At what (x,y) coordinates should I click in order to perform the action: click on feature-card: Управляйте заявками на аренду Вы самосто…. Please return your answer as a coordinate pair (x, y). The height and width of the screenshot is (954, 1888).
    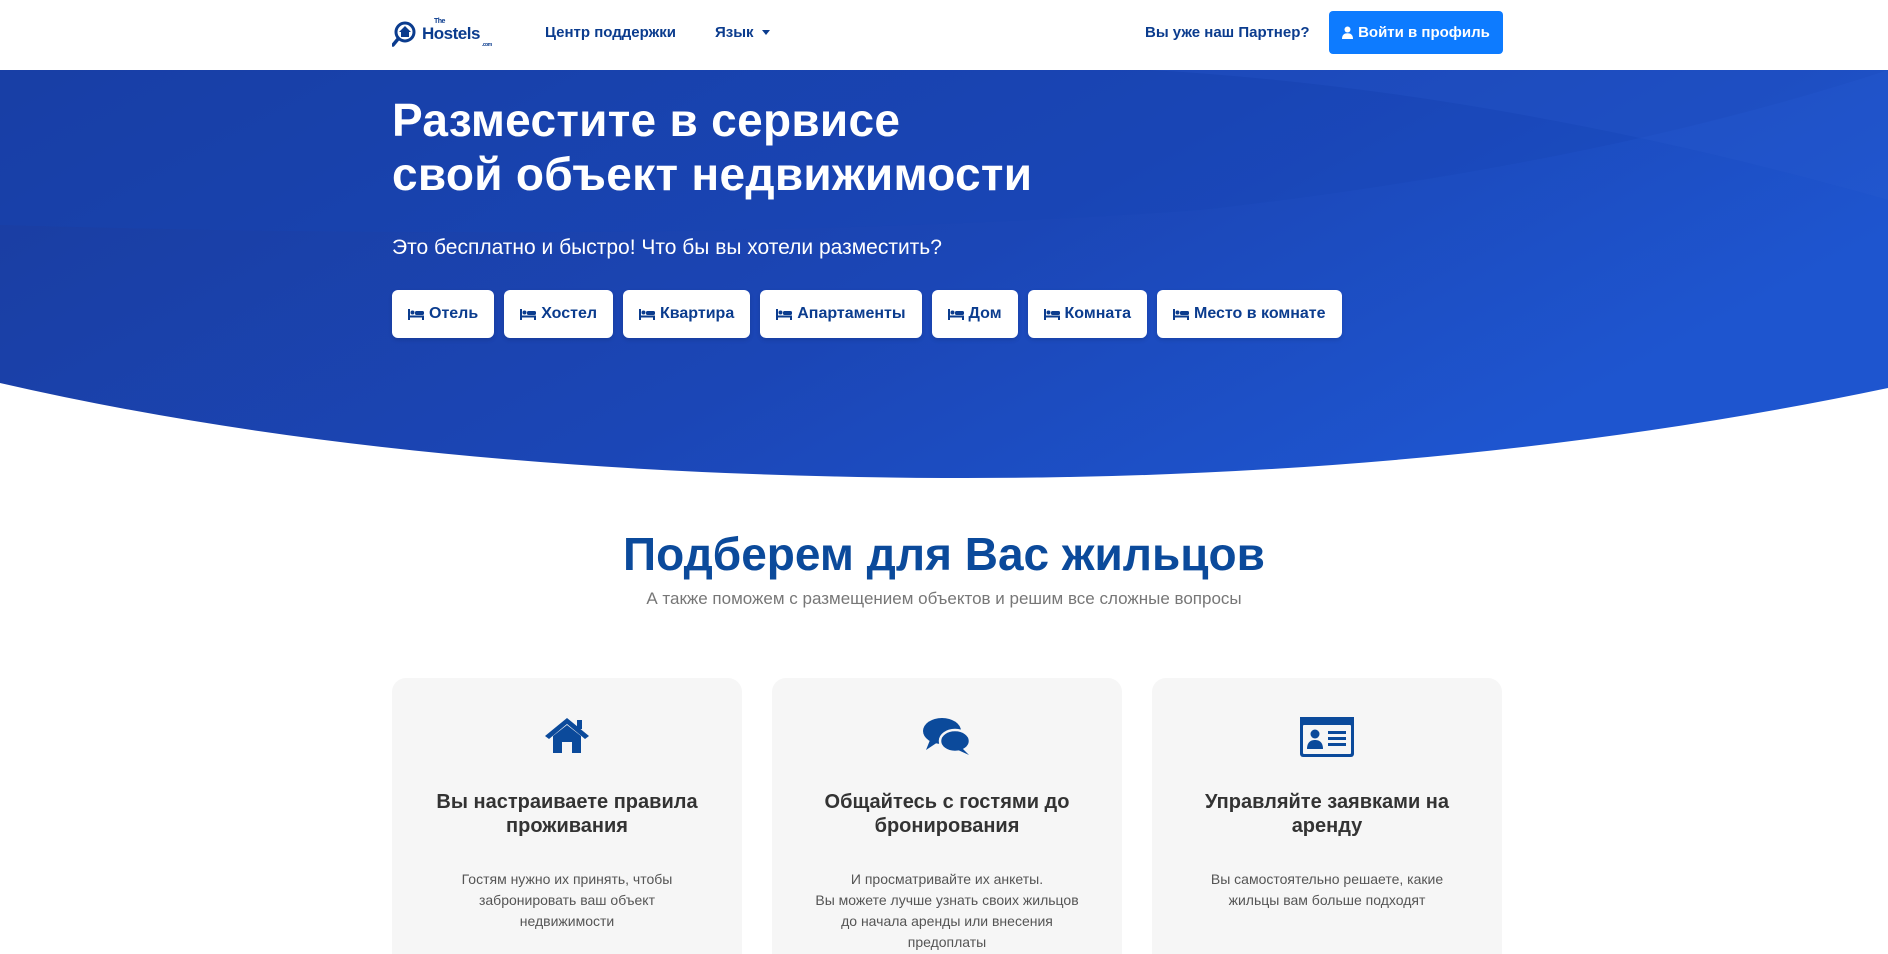
    Looking at the image, I should click on (1327, 816).